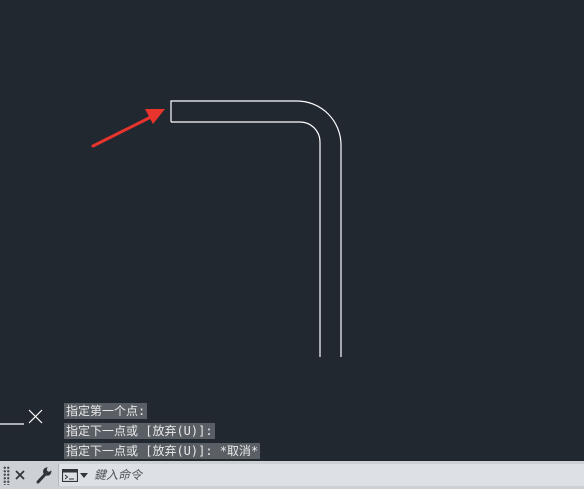 The image size is (584, 489). I want to click on grip-handle-icon, so click(6, 475).